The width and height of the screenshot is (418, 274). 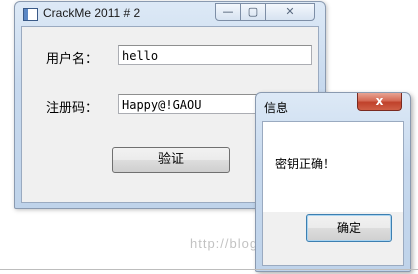 What do you see at coordinates (92, 13) in the screenshot?
I see `window-title: CrackMe 2011 # 2` at bounding box center [92, 13].